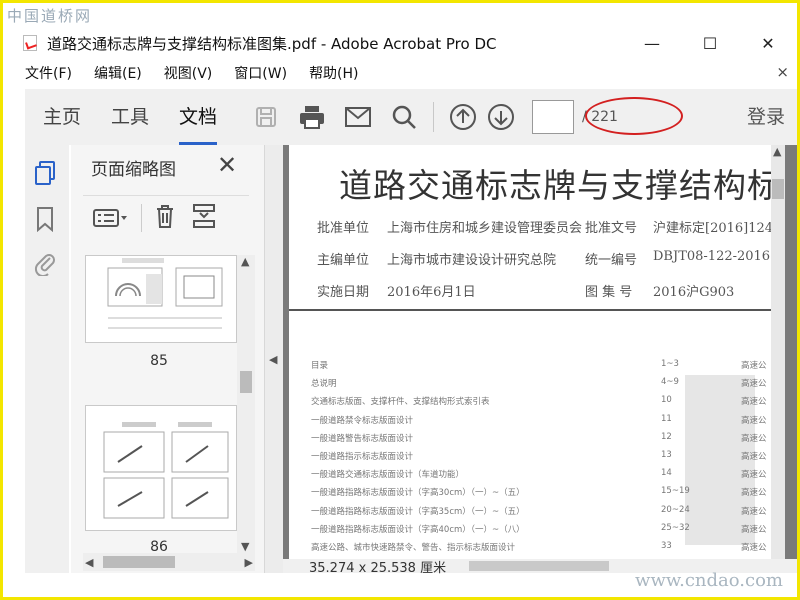 The height and width of the screenshot is (600, 800). I want to click on page-thumbnails-icon, so click(45, 173).